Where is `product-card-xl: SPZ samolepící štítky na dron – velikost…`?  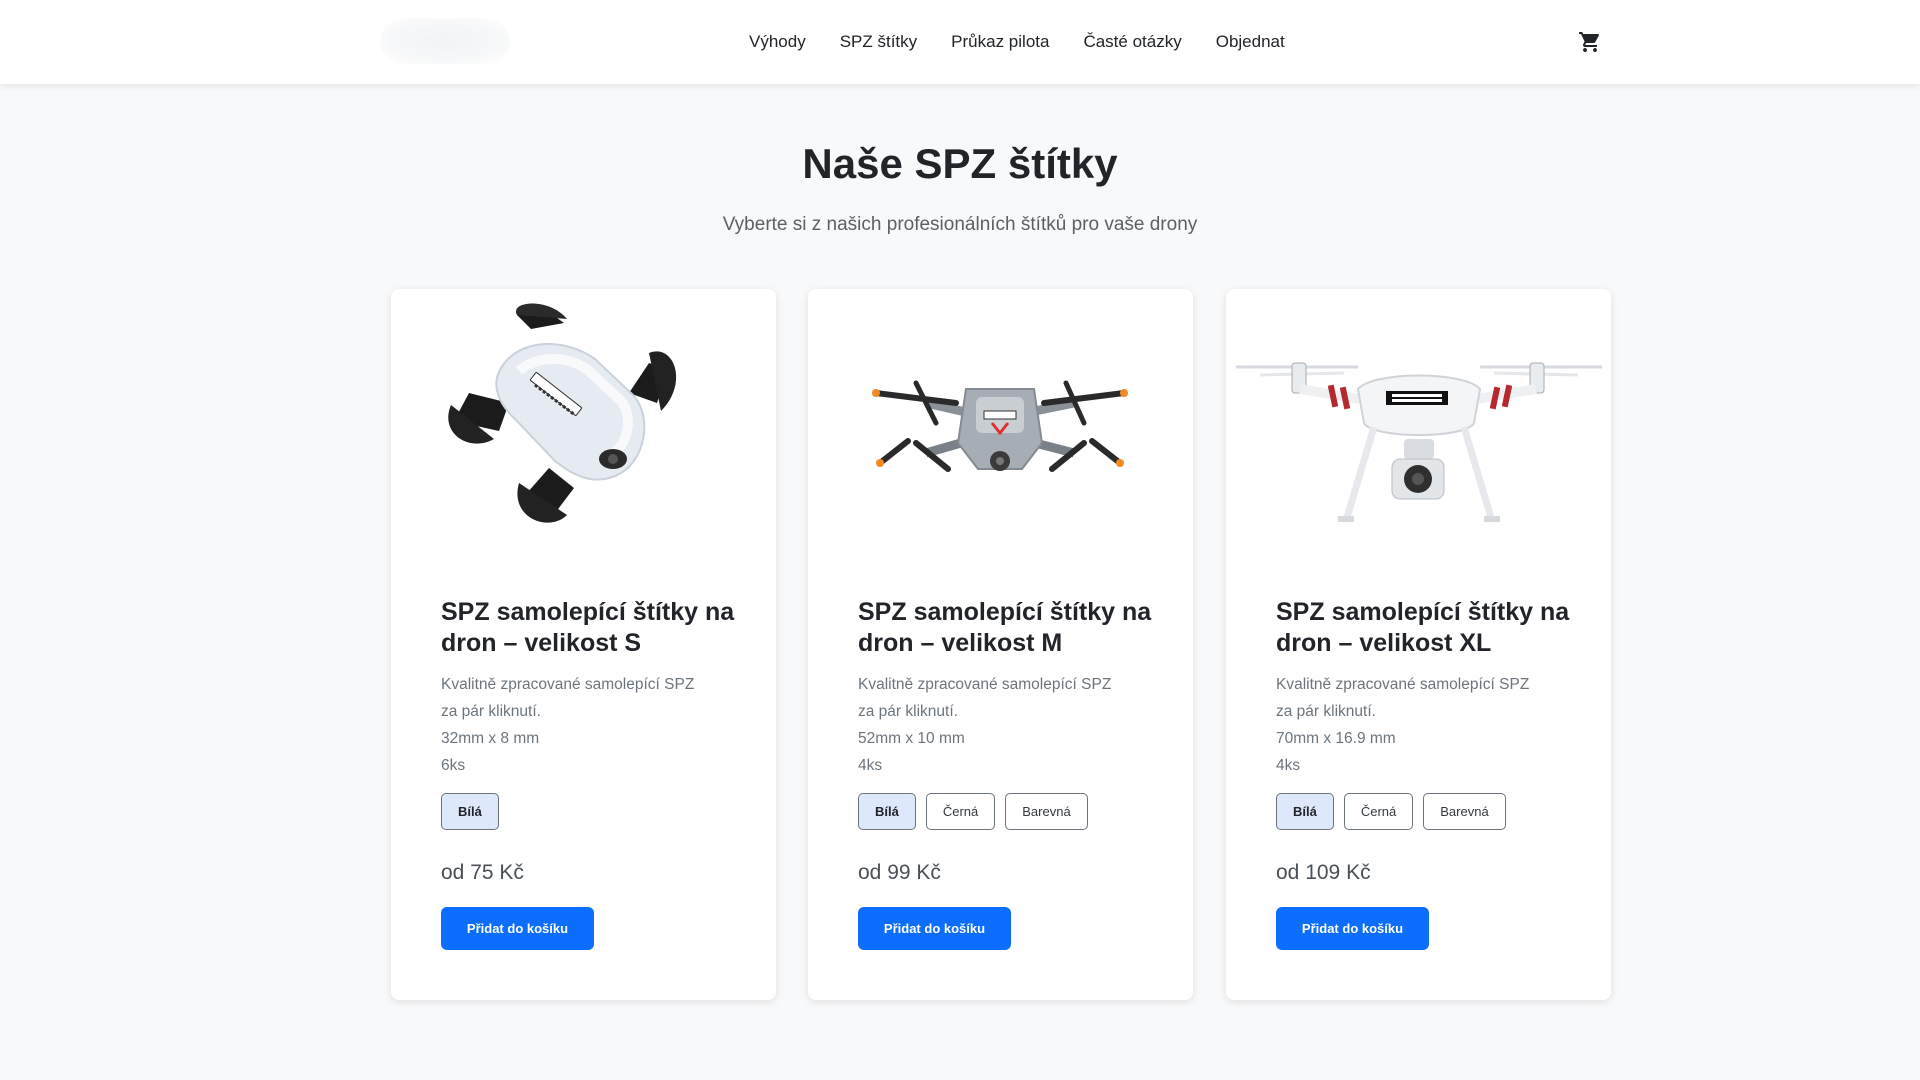
product-card-xl: SPZ samolepící štítky na dron – velikost… is located at coordinates (1418, 644).